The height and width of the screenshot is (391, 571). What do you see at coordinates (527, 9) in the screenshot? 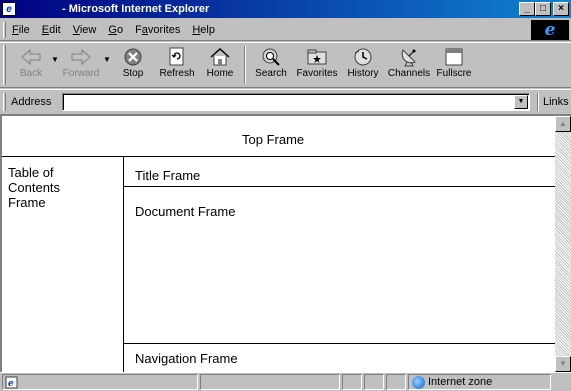
I see `minimize-button: _` at bounding box center [527, 9].